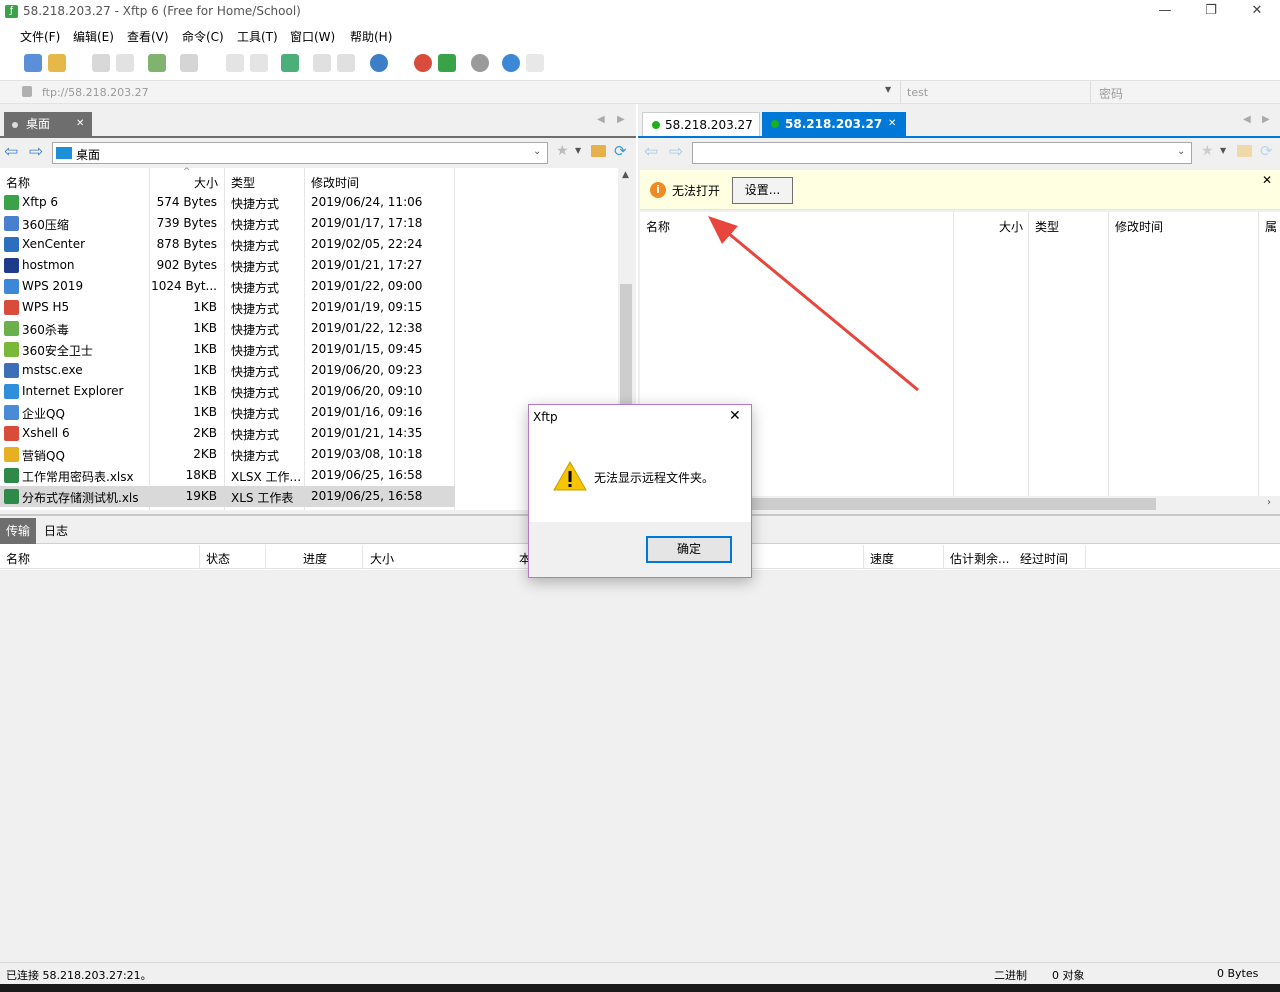 Image resolution: width=1280 pixels, height=992 pixels. Describe the element at coordinates (371, 36) in the screenshot. I see `menu-help: 帮助(H)` at that location.